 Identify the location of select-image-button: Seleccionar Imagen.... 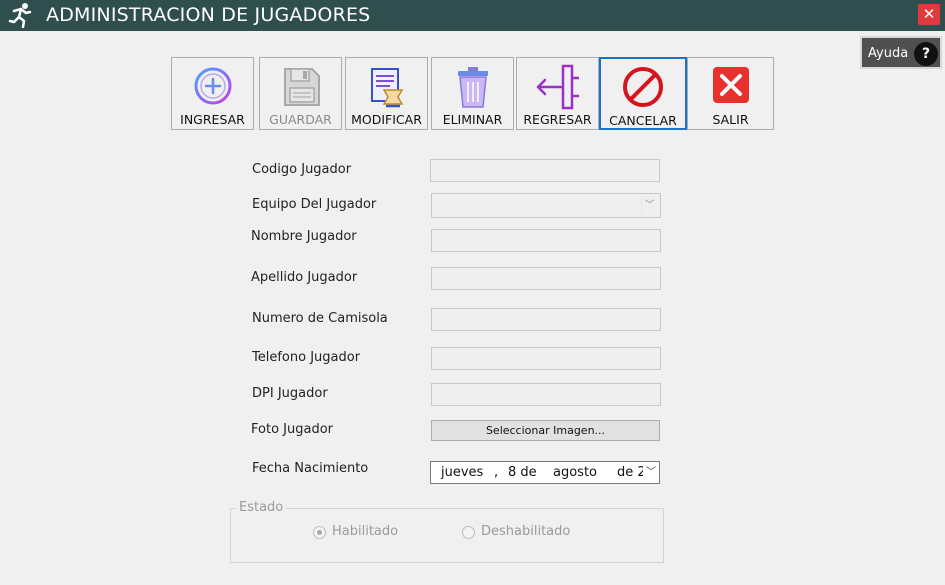
(545, 430).